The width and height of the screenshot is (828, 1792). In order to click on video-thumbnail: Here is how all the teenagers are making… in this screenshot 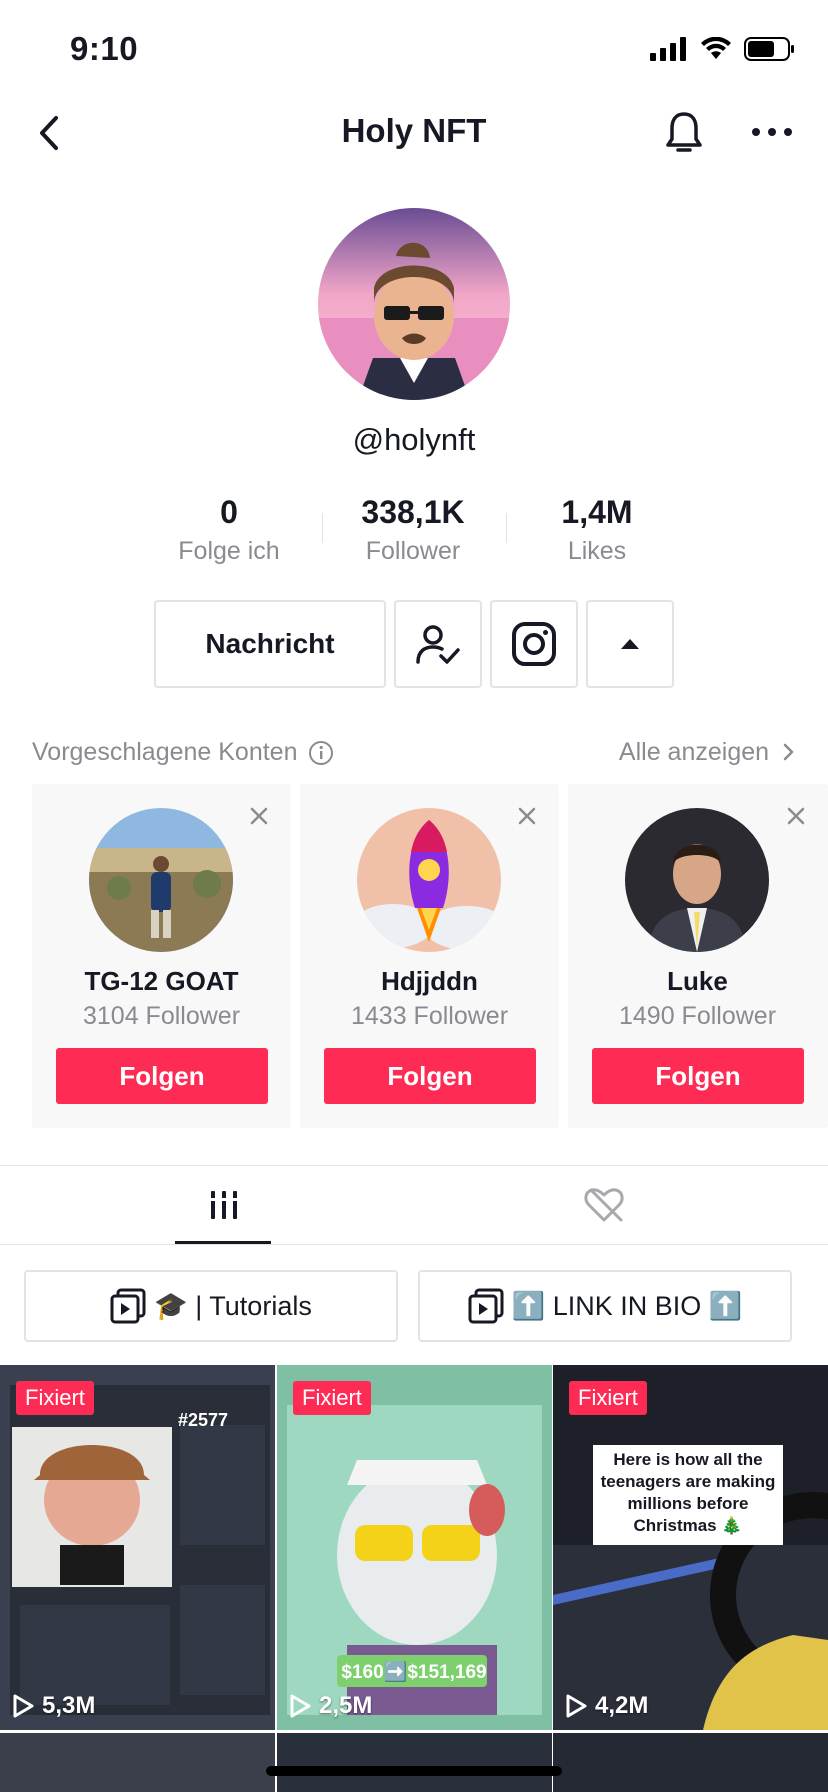, I will do `click(690, 1547)`.